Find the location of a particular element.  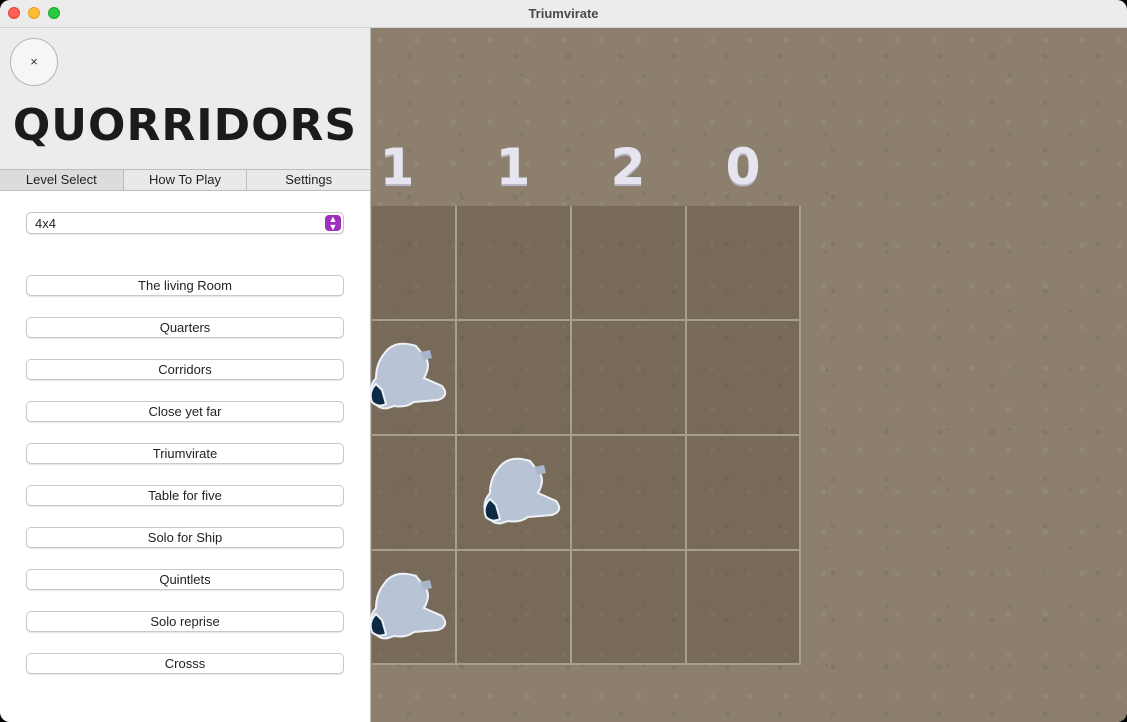

tab-how-to-play: How To Play is located at coordinates (186, 180).